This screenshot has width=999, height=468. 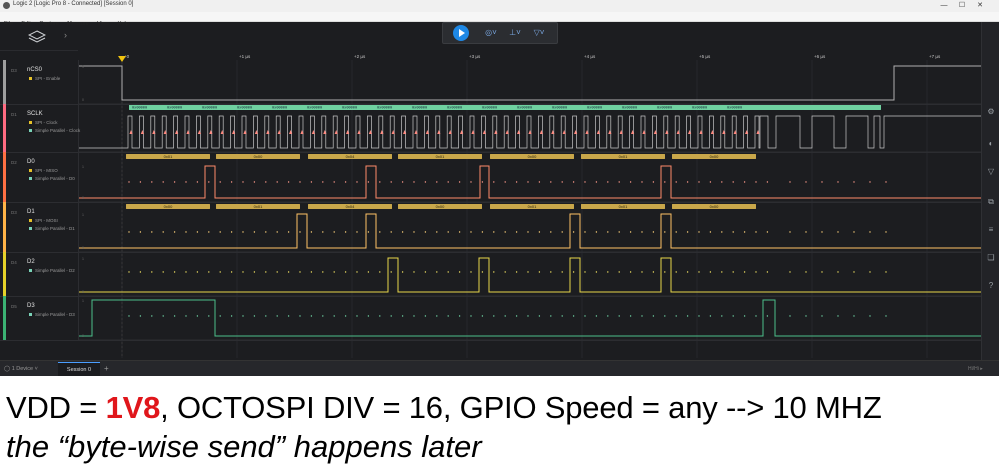 I want to click on channel-index: D1, so click(x=14, y=114).